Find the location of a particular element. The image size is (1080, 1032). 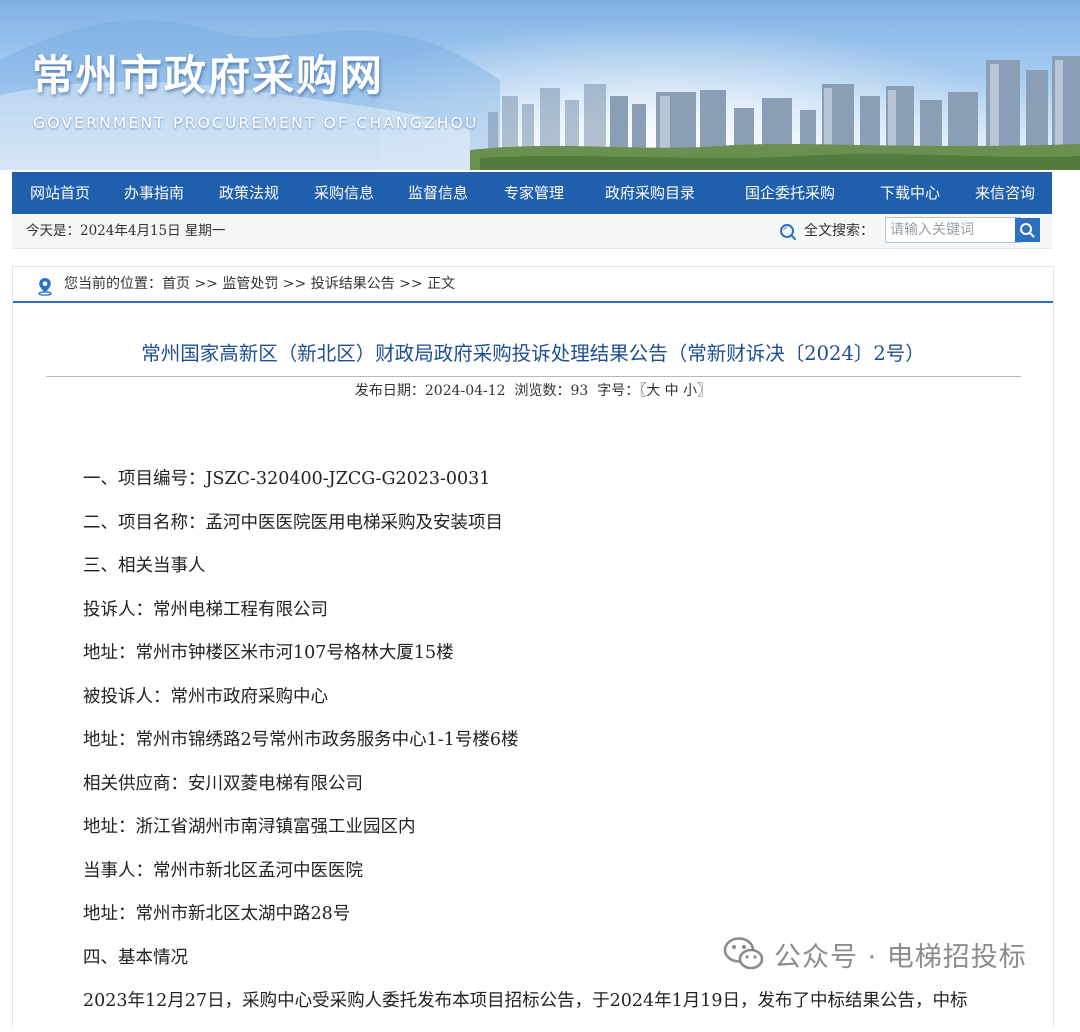

site-title: 常州市政府采购网 is located at coordinates (208, 75).